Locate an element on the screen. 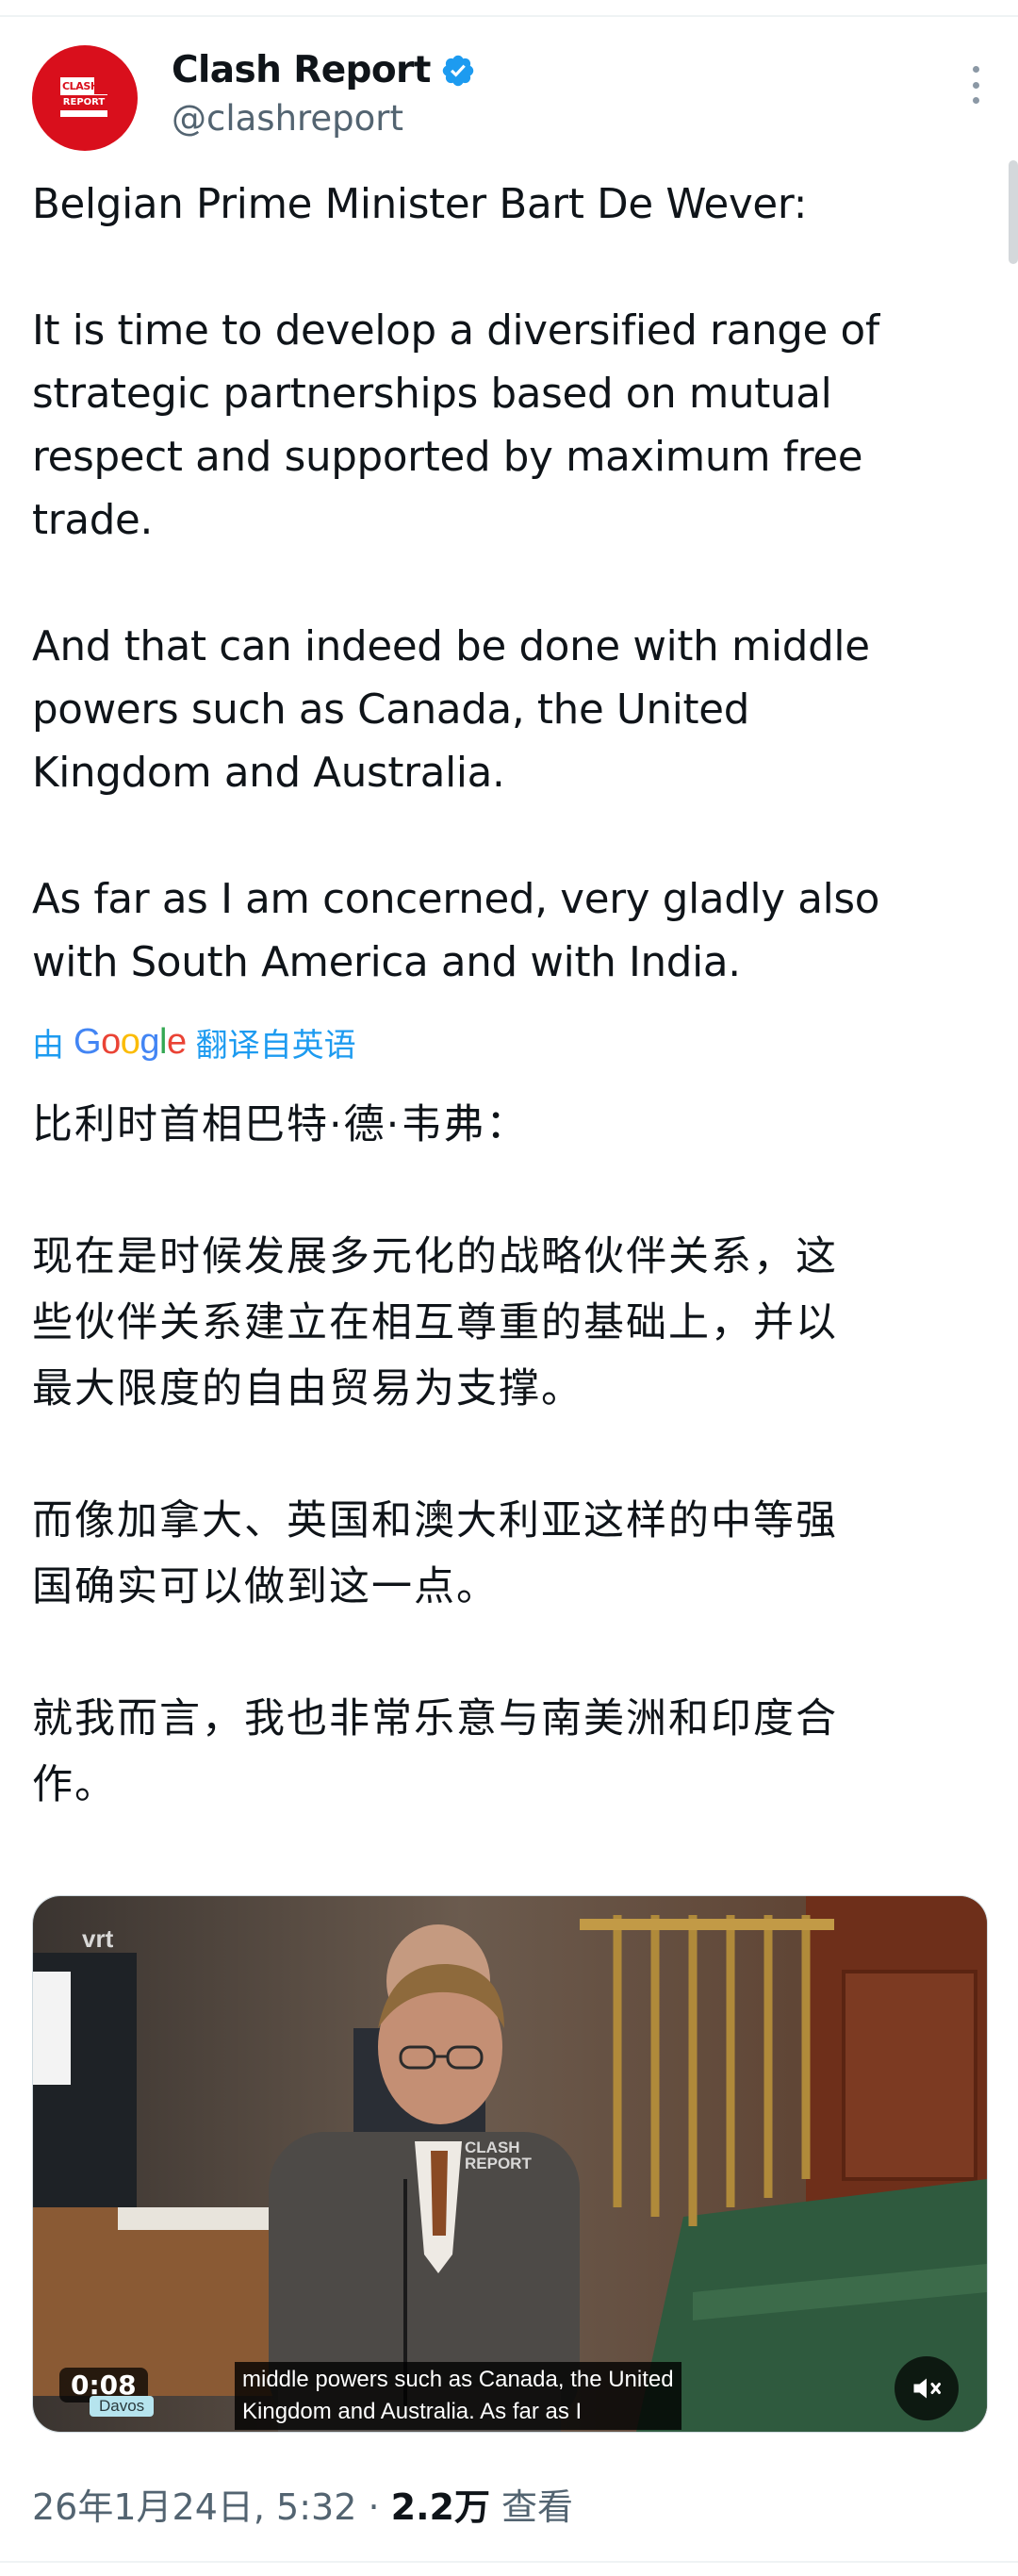 This screenshot has width=1018, height=2576. clash-report-logo: CLASH REPORT is located at coordinates (83, 97).